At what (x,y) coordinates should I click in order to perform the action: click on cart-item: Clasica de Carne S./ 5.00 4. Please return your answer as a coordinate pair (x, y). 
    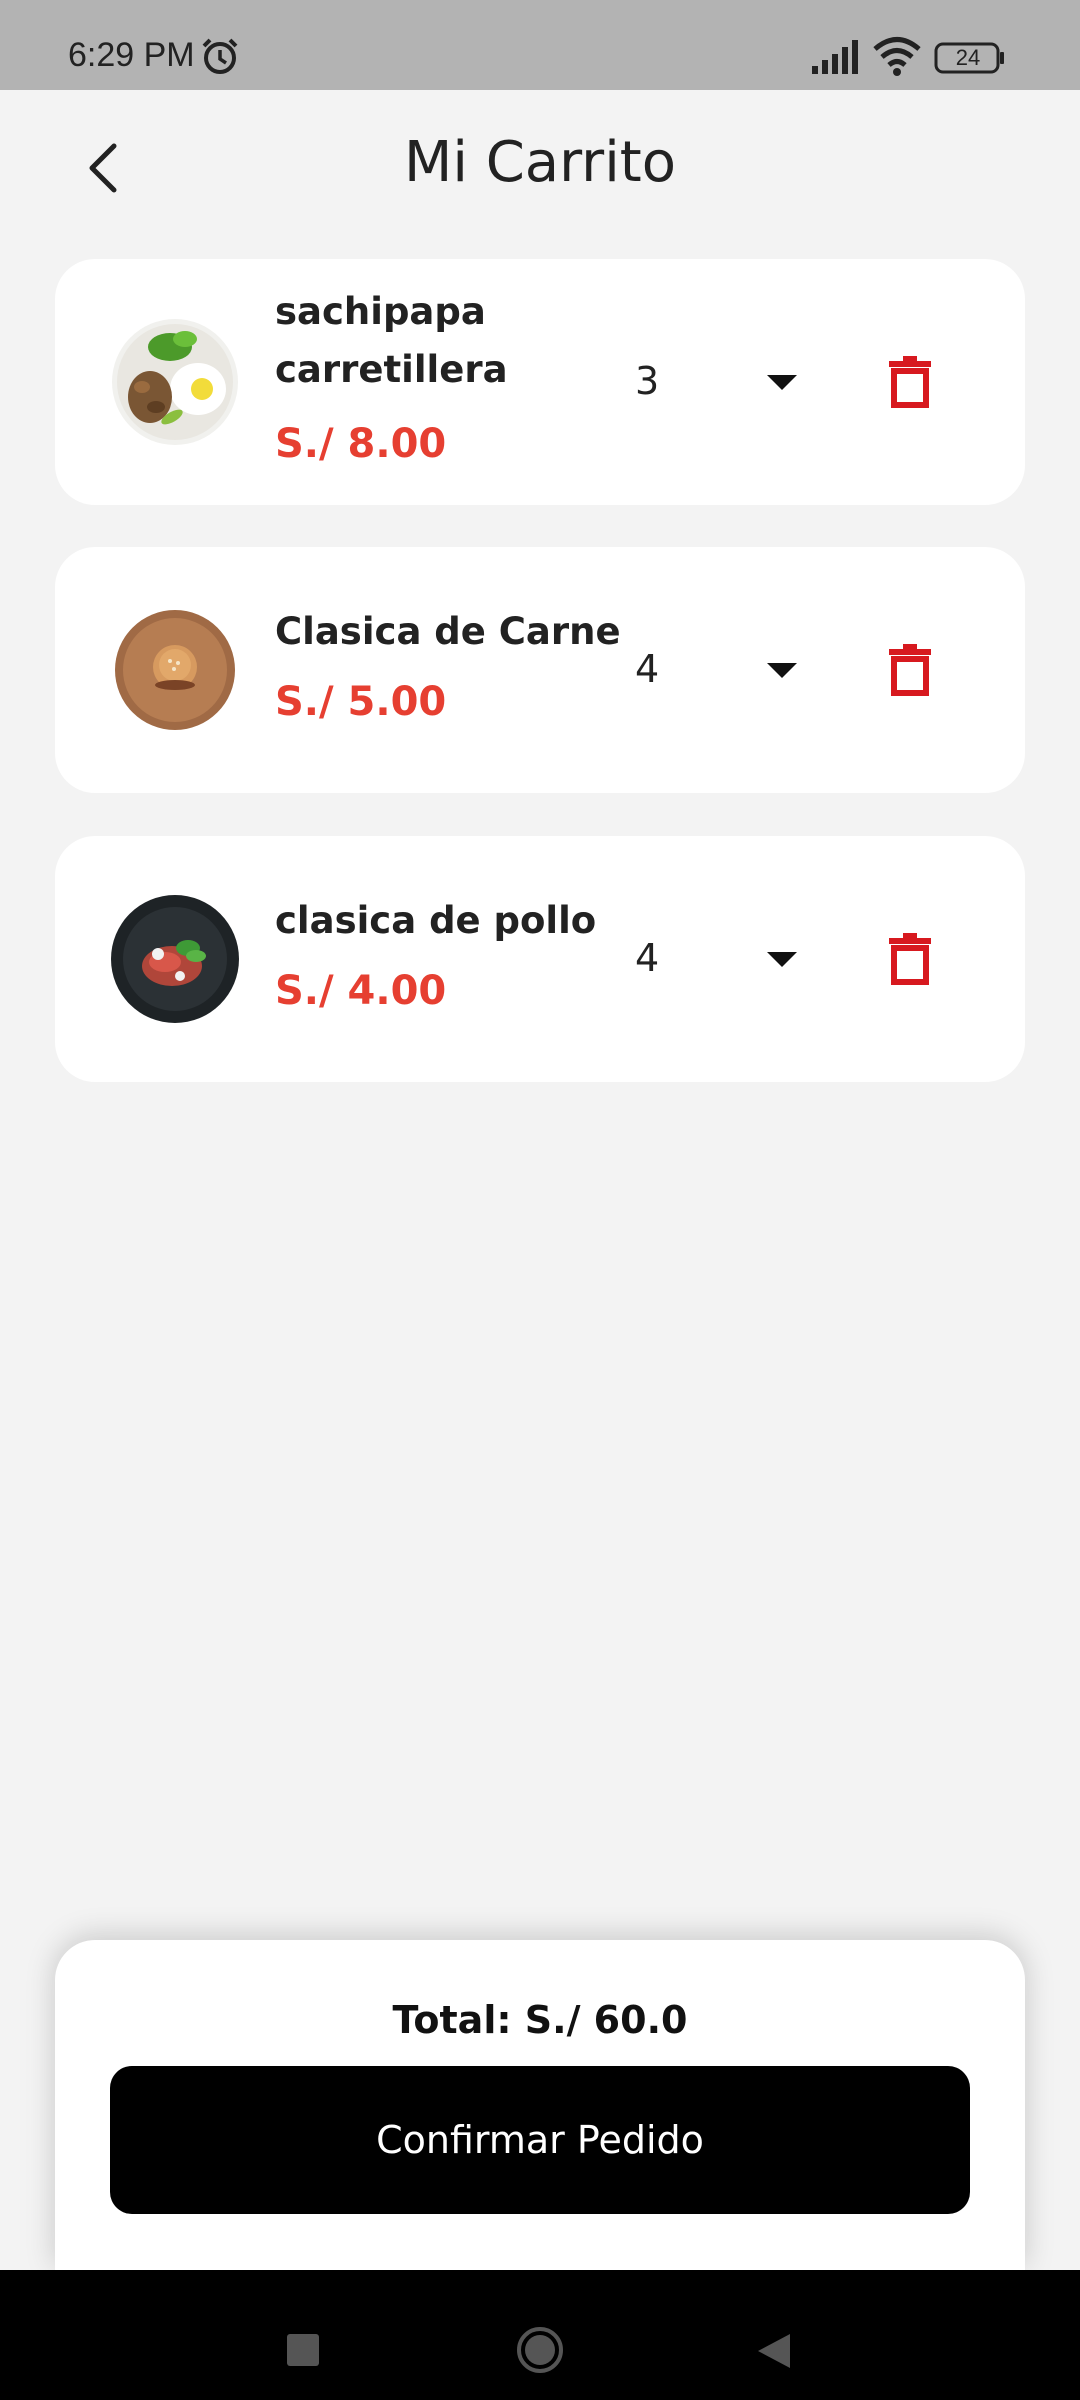
    Looking at the image, I should click on (540, 670).